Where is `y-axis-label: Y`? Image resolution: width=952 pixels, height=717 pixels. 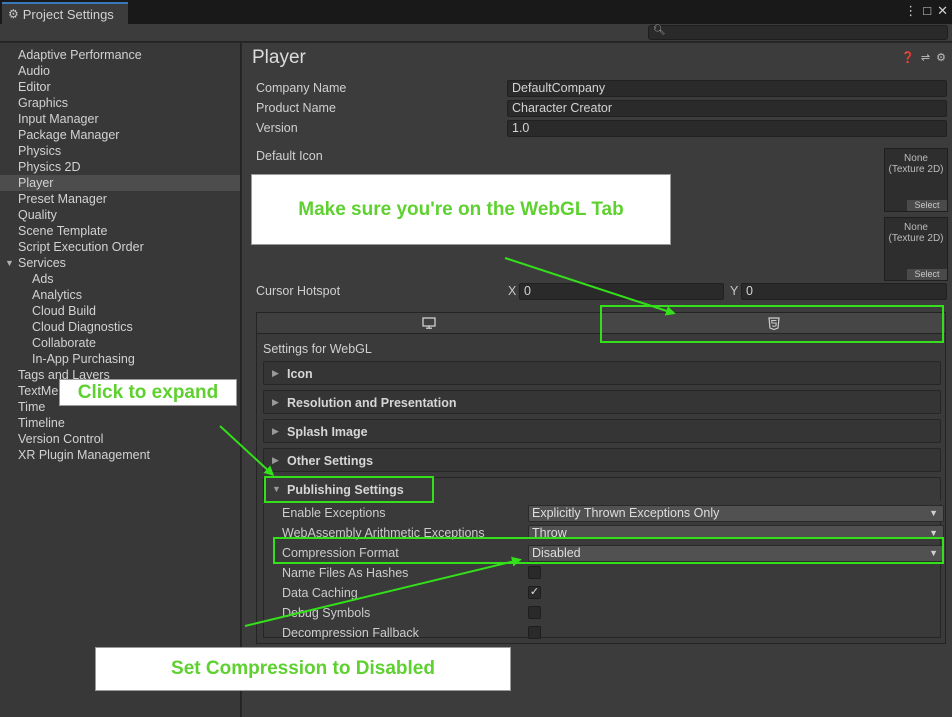 y-axis-label: Y is located at coordinates (734, 291).